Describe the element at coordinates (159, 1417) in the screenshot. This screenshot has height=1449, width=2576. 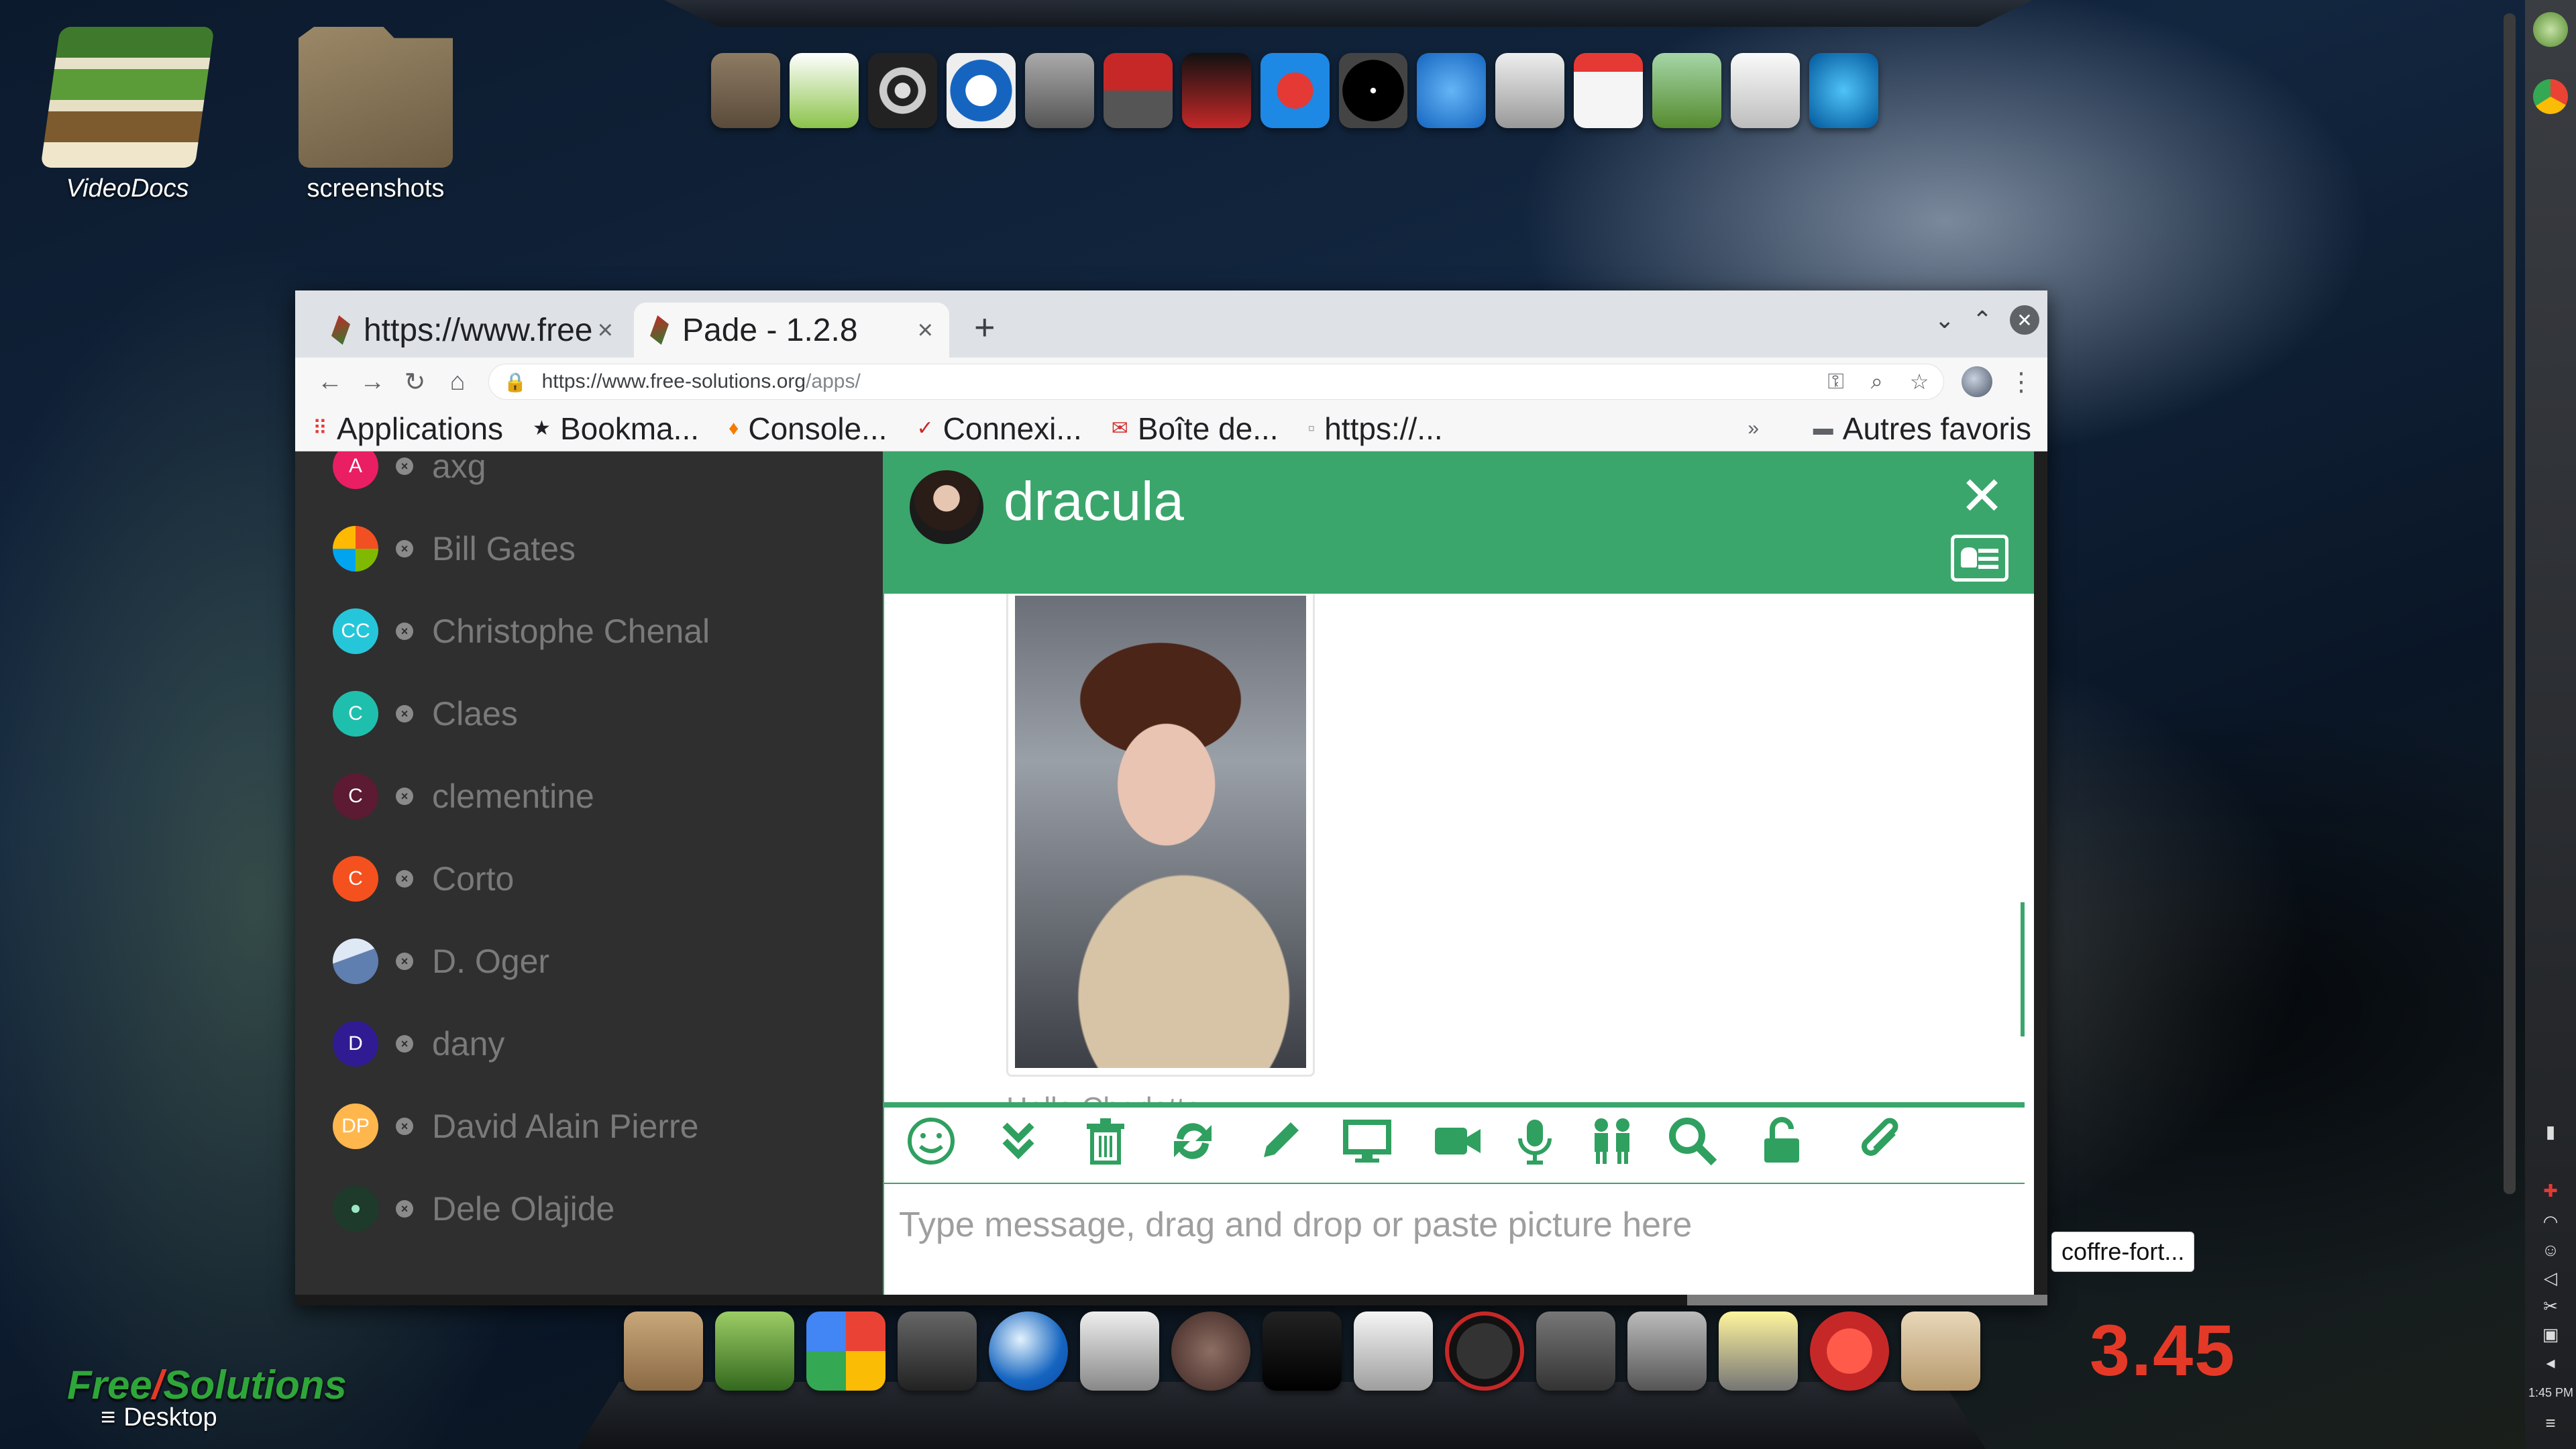
I see `desktop-switcher: ≡ Desktop` at that location.